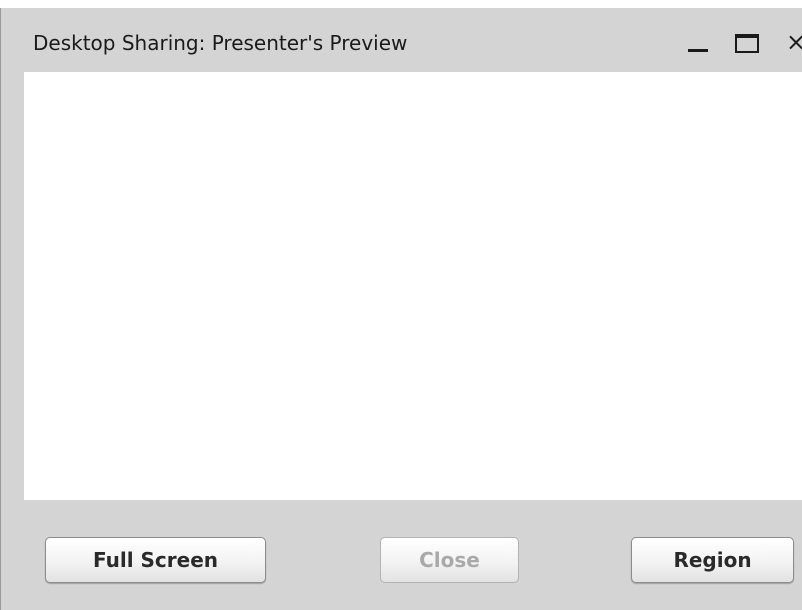 This screenshot has width=802, height=610. Describe the element at coordinates (220, 43) in the screenshot. I see `window-title: Desktop Sharing: Presenter's Preview` at that location.